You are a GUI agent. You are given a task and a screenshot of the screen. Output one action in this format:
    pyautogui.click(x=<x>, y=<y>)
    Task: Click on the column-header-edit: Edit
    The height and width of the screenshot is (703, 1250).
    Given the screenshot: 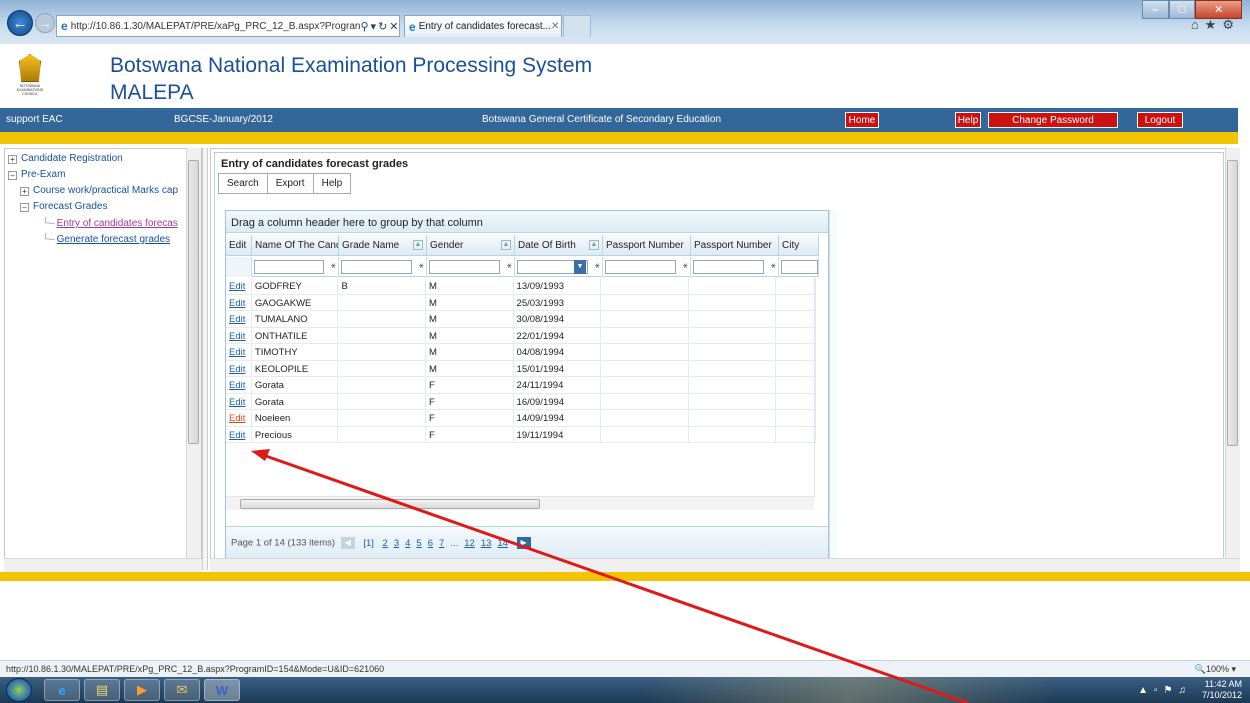 What is the action you would take?
    pyautogui.click(x=239, y=245)
    